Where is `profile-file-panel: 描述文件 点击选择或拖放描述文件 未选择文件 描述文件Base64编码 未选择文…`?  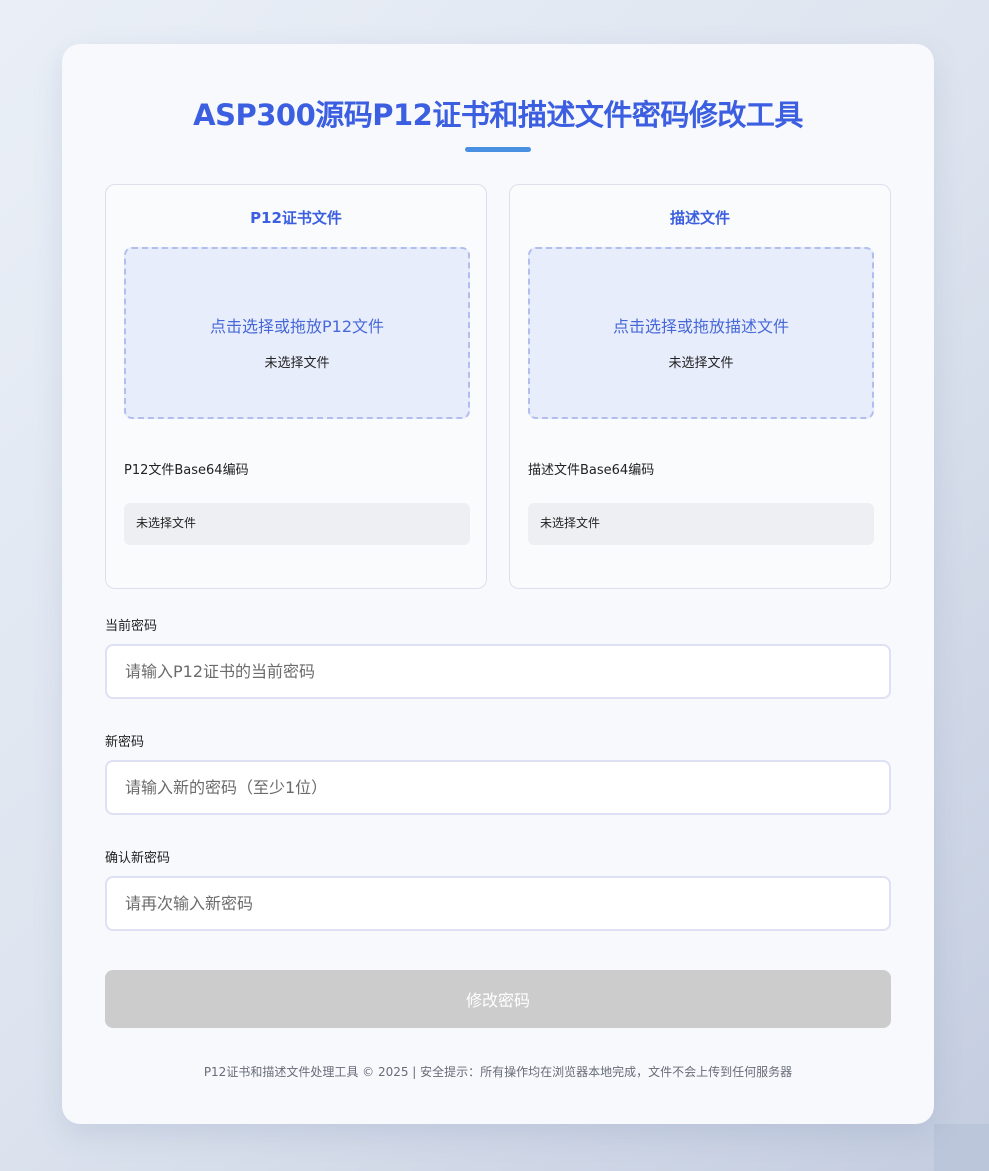
profile-file-panel: 描述文件 点击选择或拖放描述文件 未选择文件 描述文件Base64编码 未选择文… is located at coordinates (700, 386).